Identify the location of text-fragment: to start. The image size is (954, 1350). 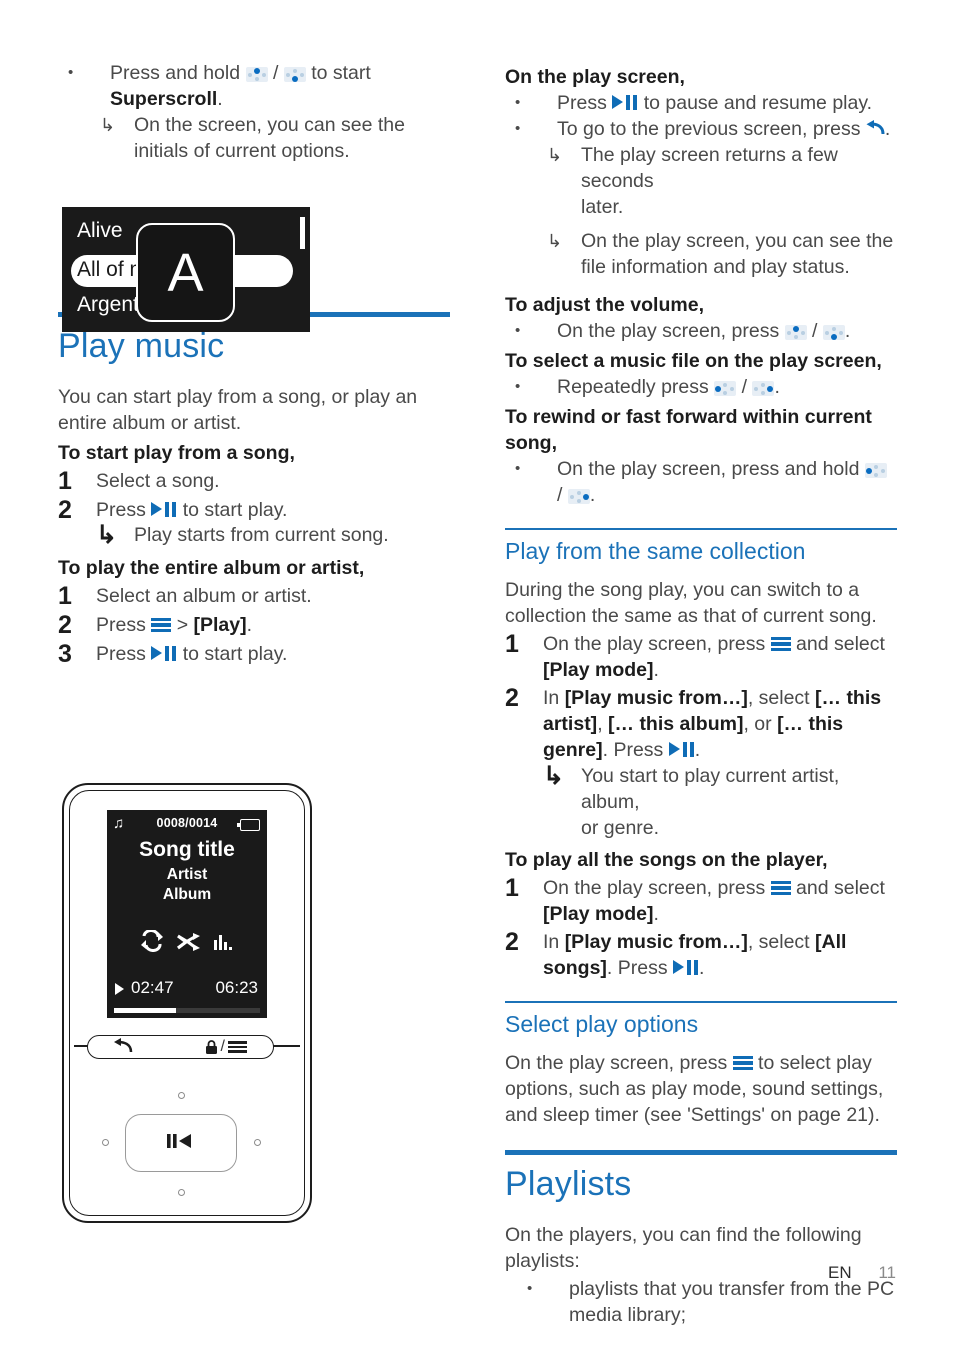
(341, 73).